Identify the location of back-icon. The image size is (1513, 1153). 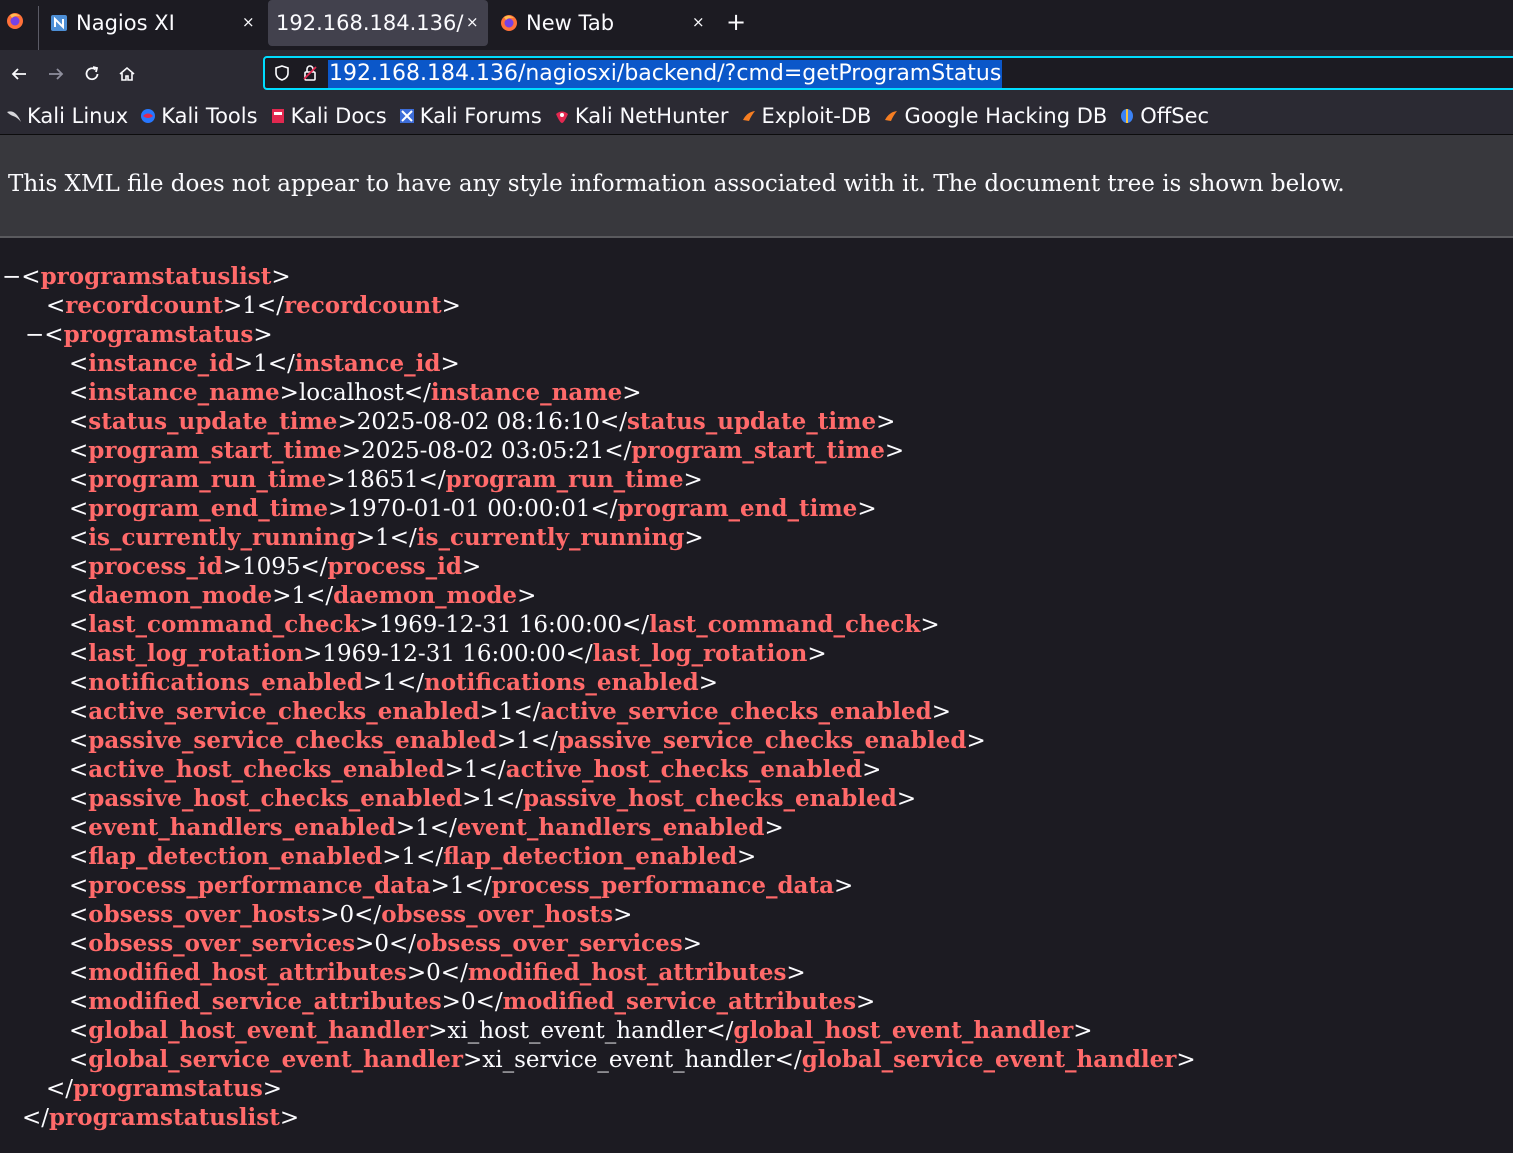
(19, 74).